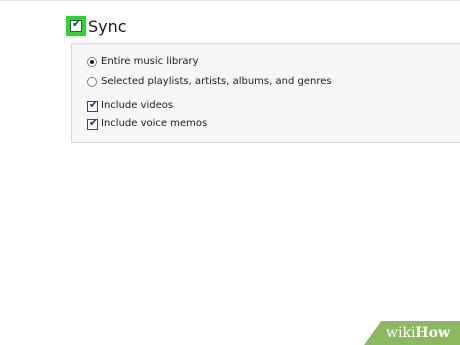 Image resolution: width=460 pixels, height=345 pixels. I want to click on radio-selected-dot, so click(92, 62).